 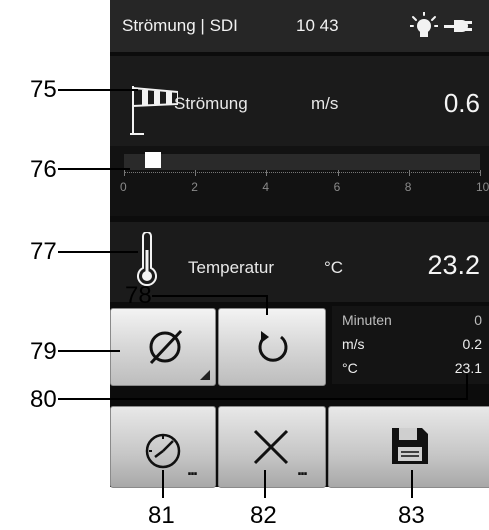 What do you see at coordinates (263, 515) in the screenshot?
I see `callout-label: 82` at bounding box center [263, 515].